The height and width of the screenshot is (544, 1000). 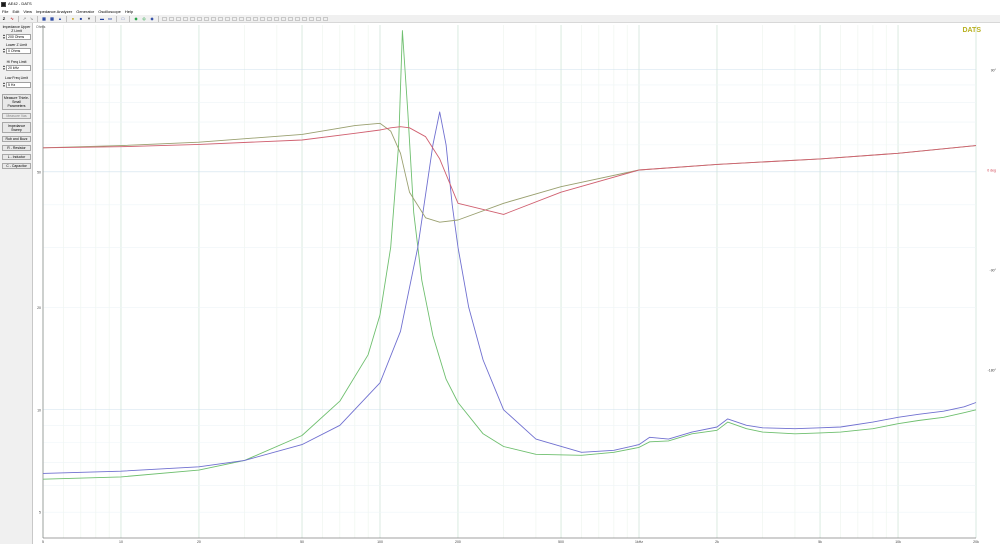 What do you see at coordinates (39, 308) in the screenshot?
I see `y-tick-label: 20` at bounding box center [39, 308].